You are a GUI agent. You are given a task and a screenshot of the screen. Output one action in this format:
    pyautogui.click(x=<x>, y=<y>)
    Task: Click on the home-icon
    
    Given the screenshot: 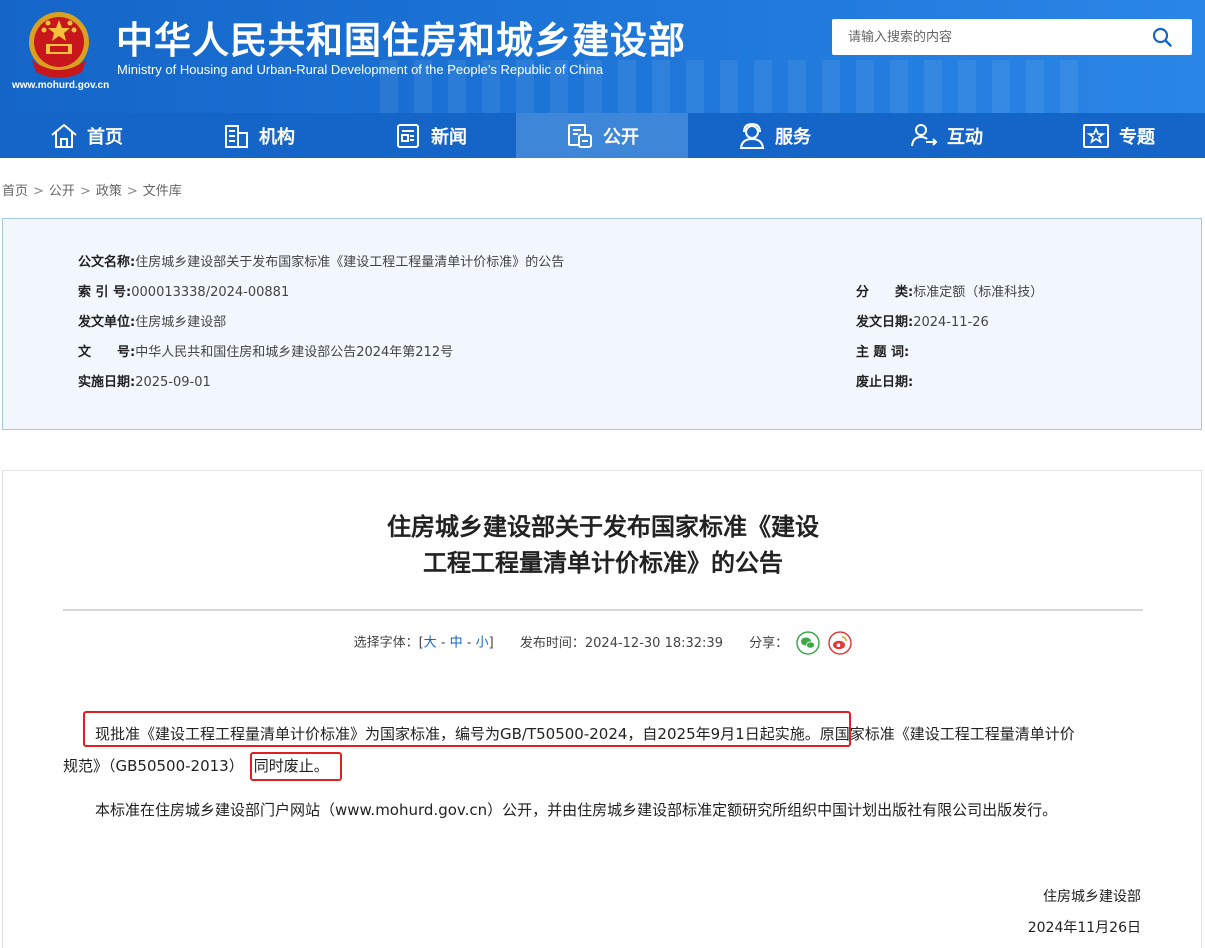 What is the action you would take?
    pyautogui.click(x=64, y=135)
    